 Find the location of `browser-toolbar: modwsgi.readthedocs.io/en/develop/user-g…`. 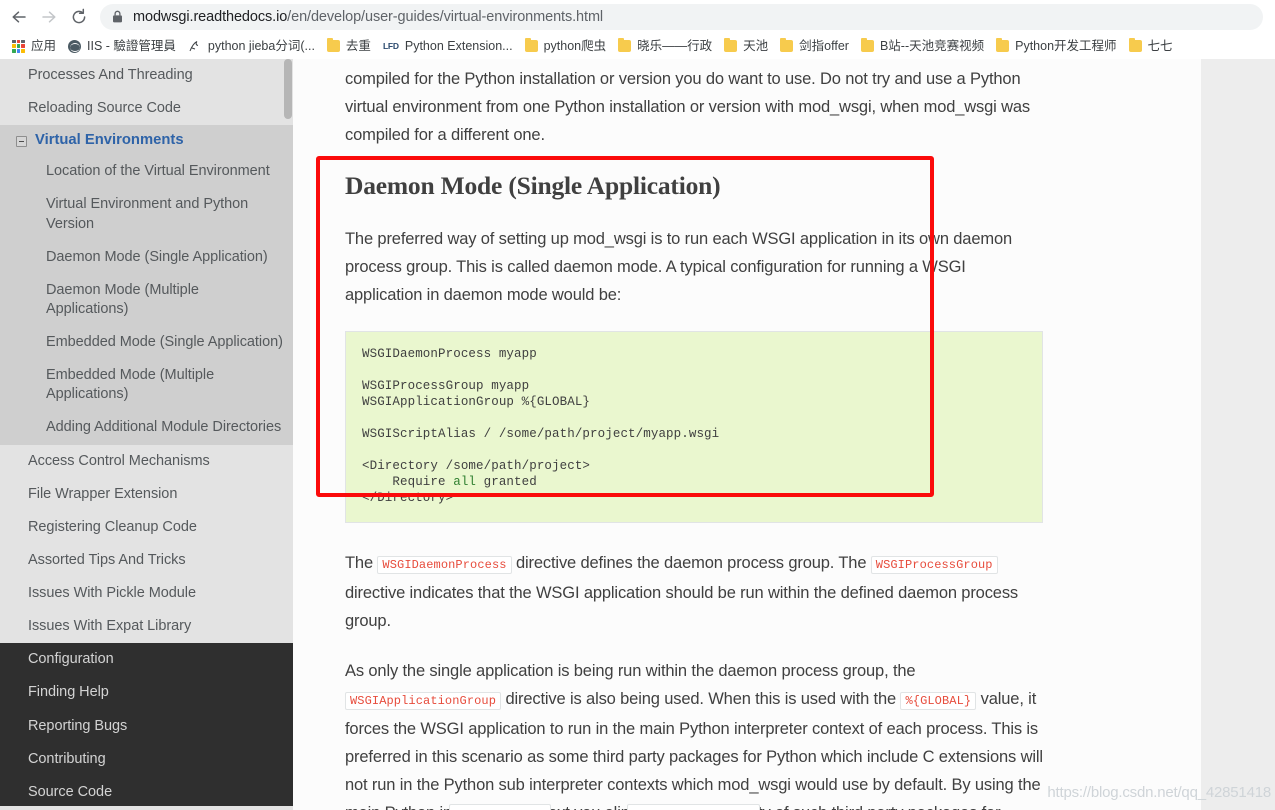

browser-toolbar: modwsgi.readthedocs.io/en/develop/user-g… is located at coordinates (637, 16).